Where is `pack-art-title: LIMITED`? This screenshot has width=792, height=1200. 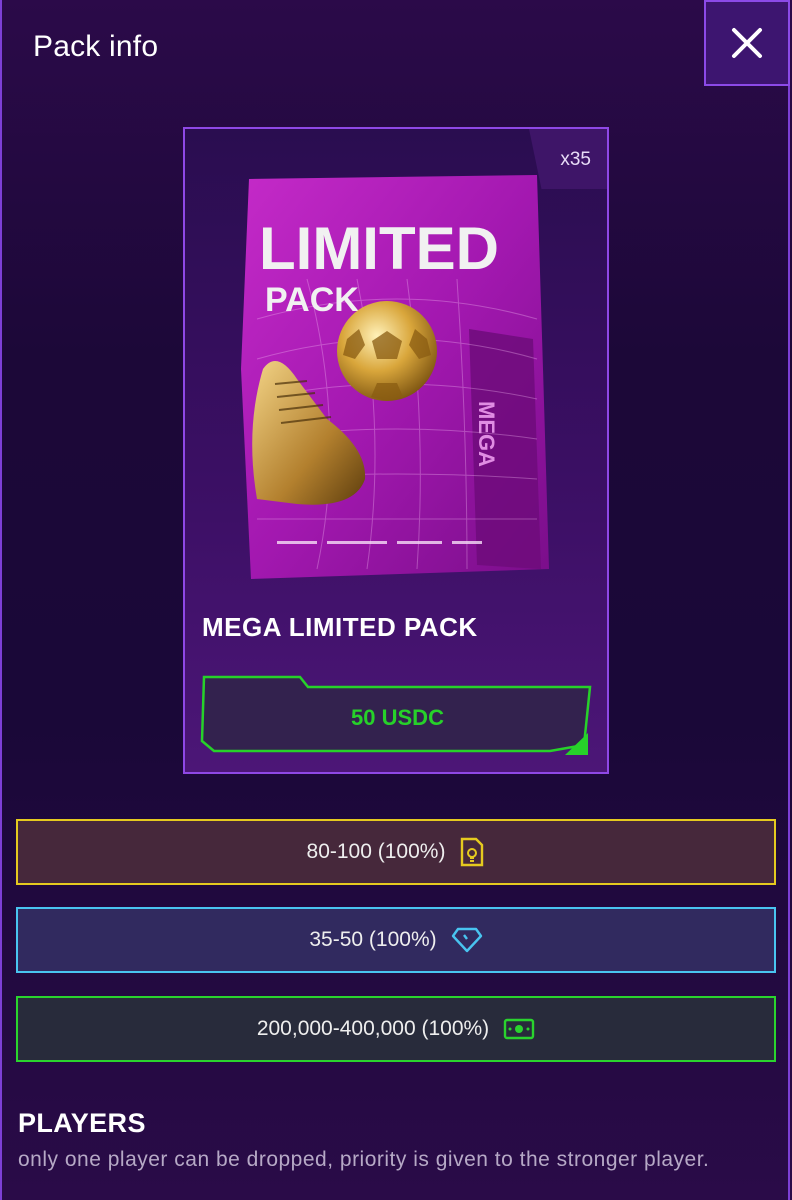
pack-art-title: LIMITED is located at coordinates (379, 248).